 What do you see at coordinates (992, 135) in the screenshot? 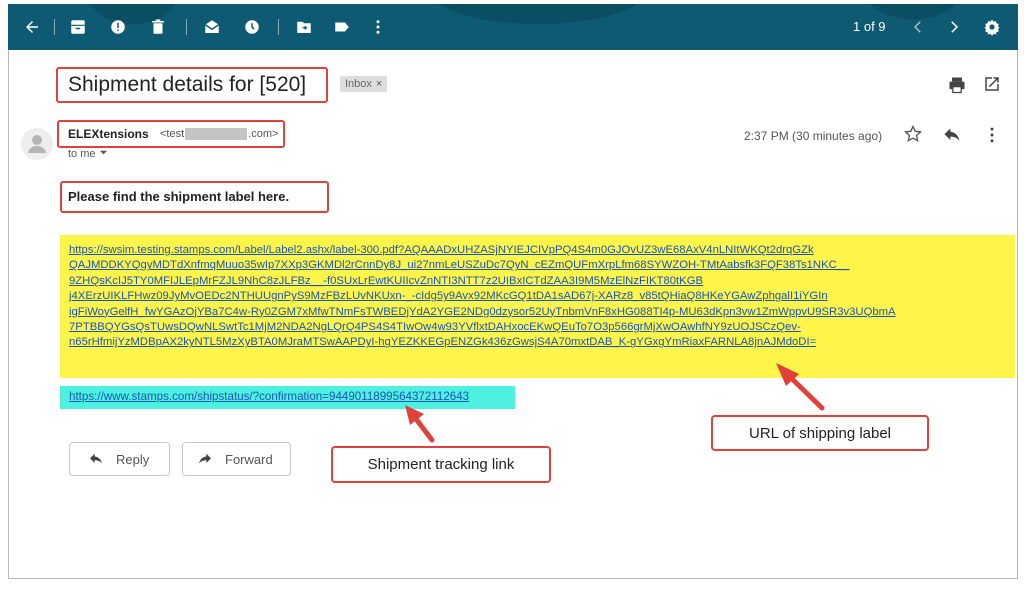
I see `more-options-icon` at bounding box center [992, 135].